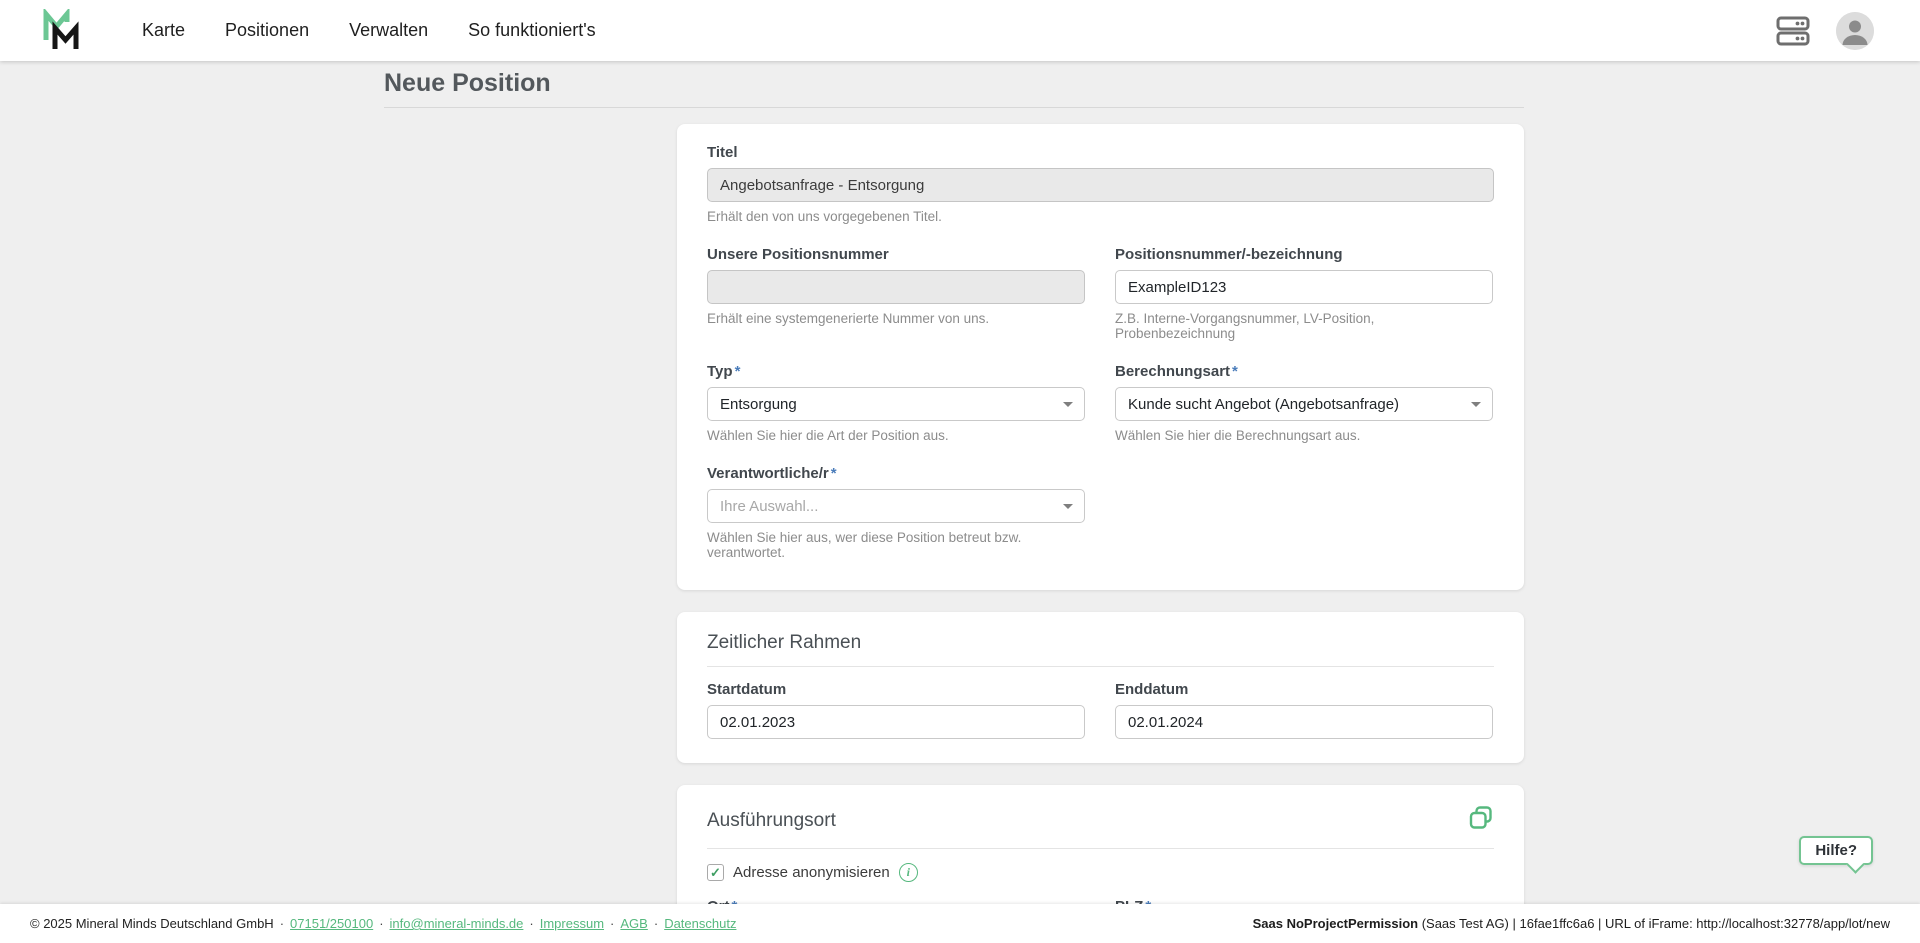  Describe the element at coordinates (1100, 872) in the screenshot. I see `anonymisieren-row: ✓ Adresse anonymisieren i` at that location.